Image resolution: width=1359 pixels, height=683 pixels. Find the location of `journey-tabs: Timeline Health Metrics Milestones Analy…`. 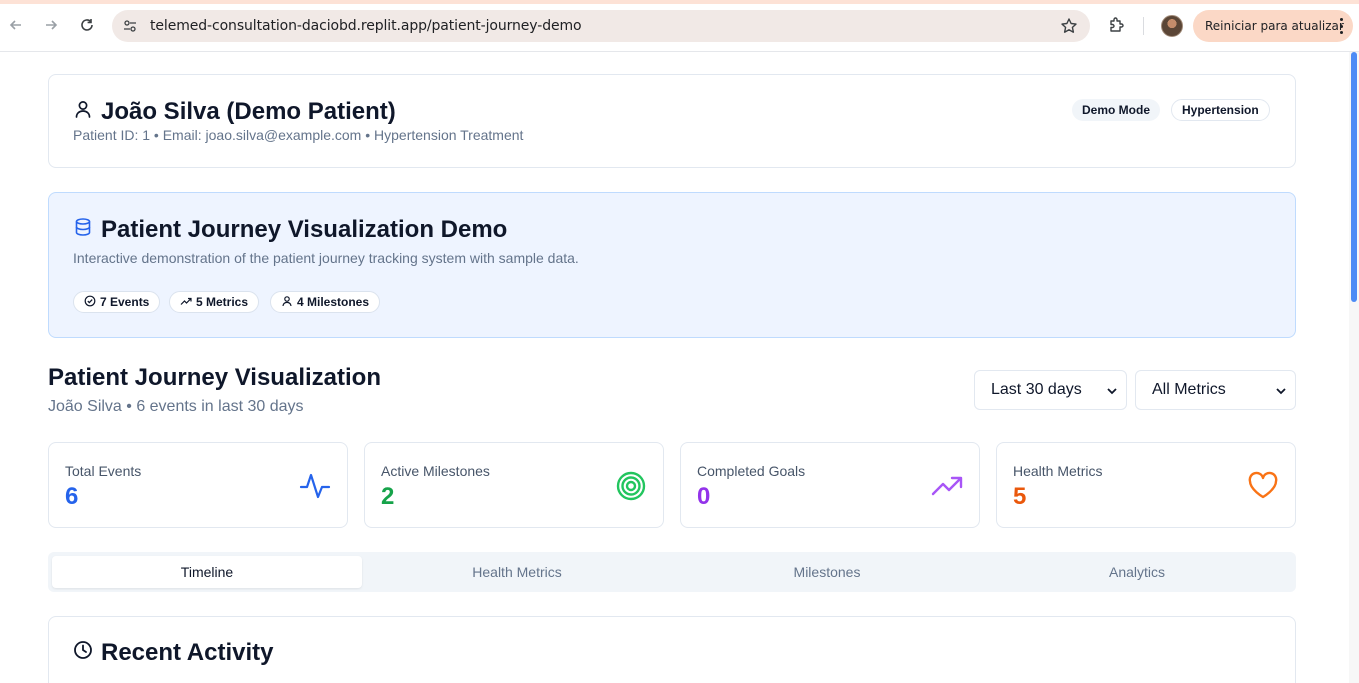

journey-tabs: Timeline Health Metrics Milestones Analy… is located at coordinates (672, 572).